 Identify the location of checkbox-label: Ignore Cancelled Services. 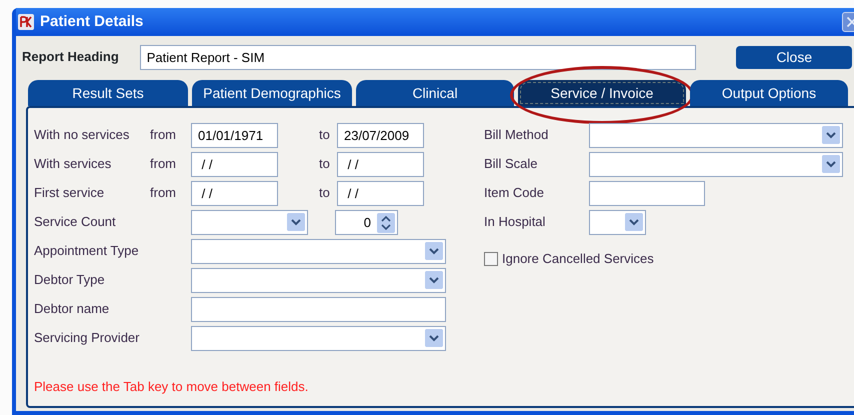
(578, 259).